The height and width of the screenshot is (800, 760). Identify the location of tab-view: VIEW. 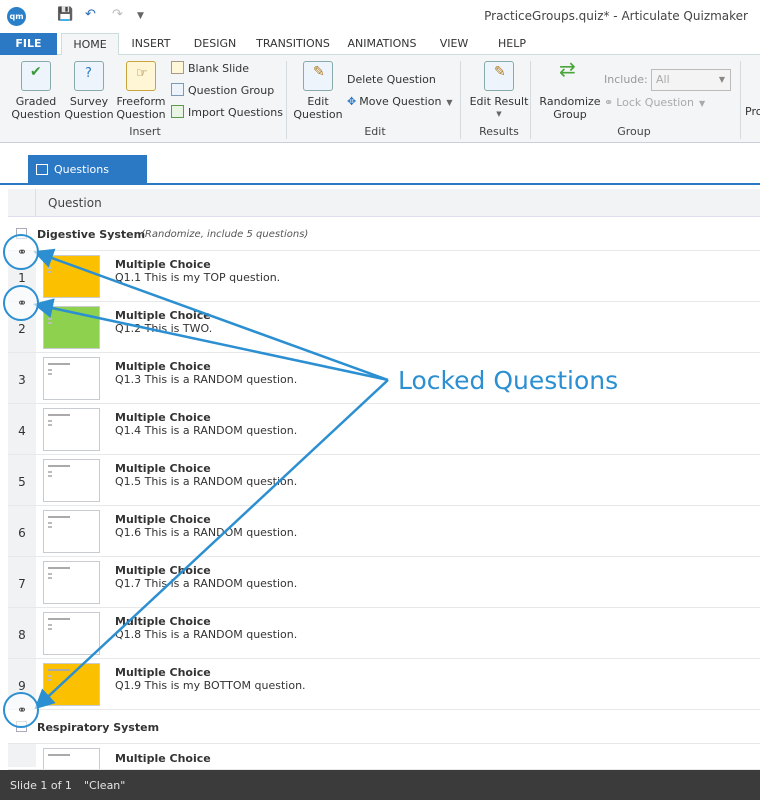
(454, 44).